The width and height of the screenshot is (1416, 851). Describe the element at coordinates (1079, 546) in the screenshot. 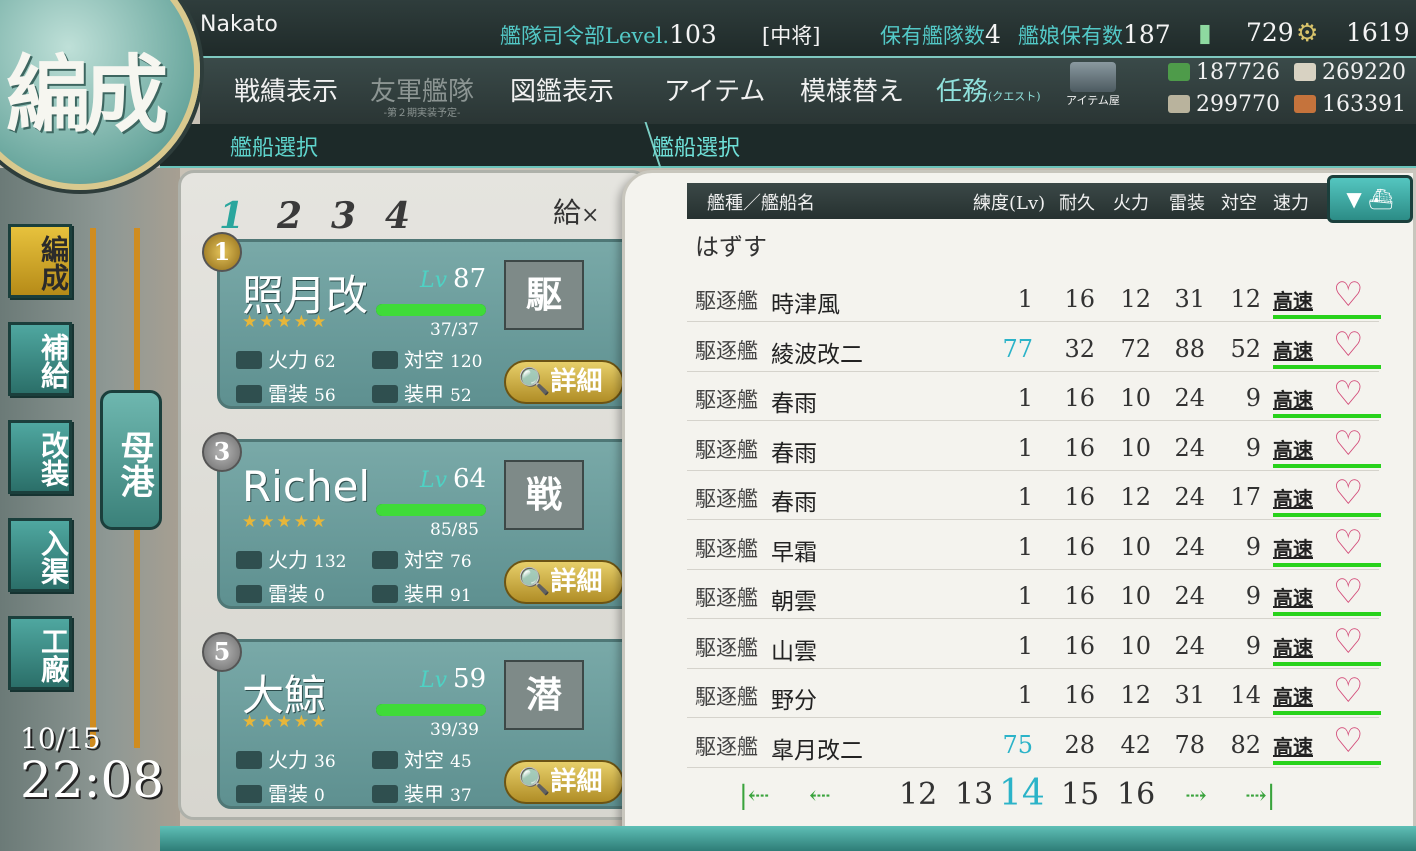

I see `hp-value: 16` at that location.